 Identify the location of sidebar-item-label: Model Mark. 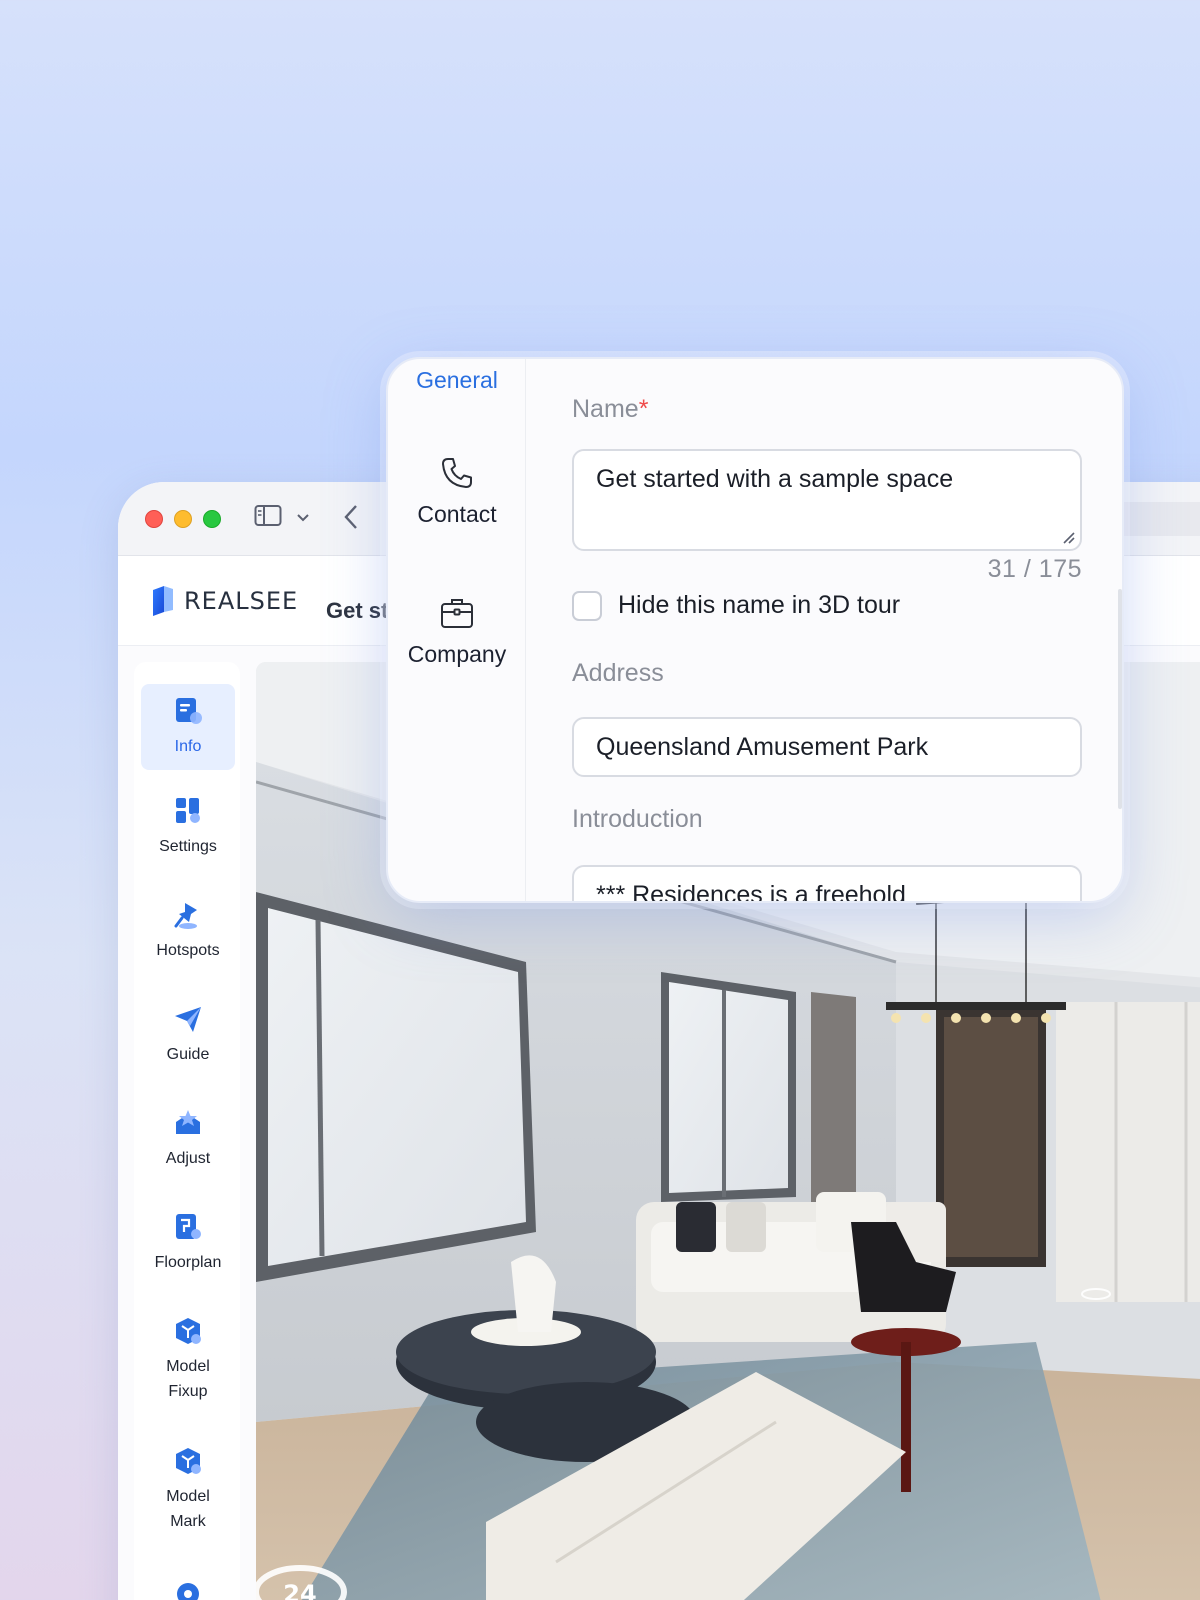
(188, 1509).